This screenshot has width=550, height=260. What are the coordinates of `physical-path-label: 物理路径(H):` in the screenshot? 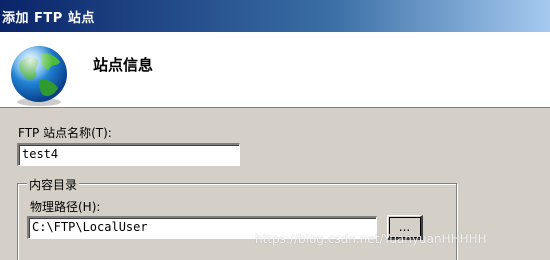 It's located at (65, 207).